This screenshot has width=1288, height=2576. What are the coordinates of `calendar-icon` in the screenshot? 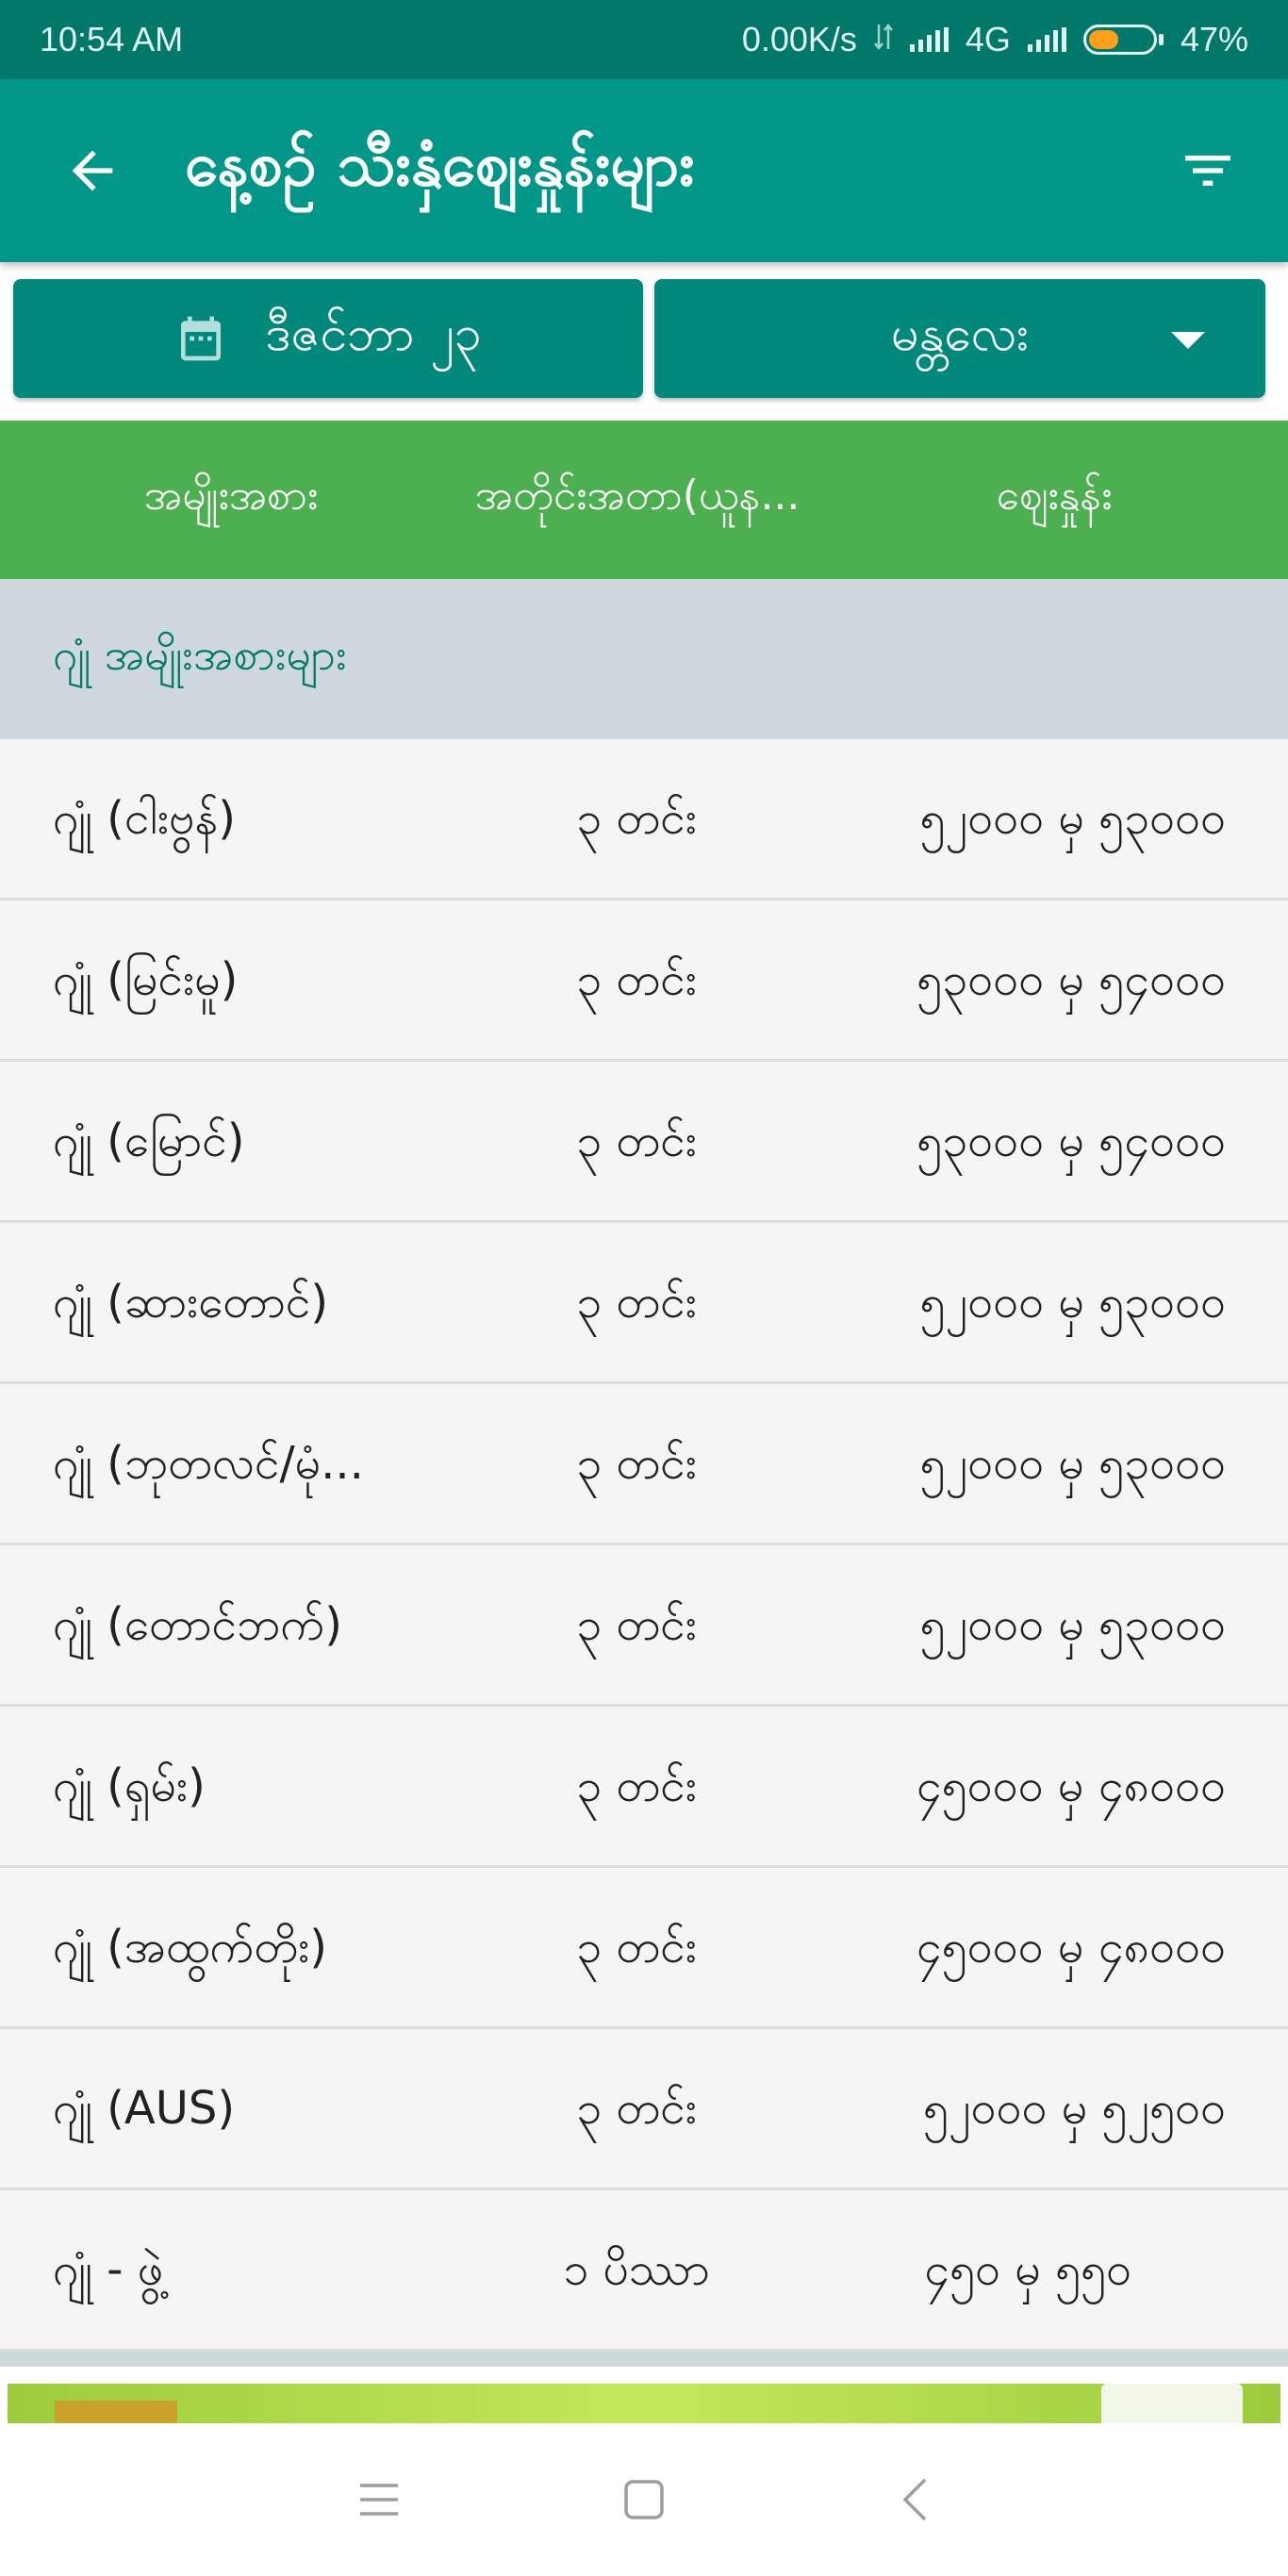 It's located at (201, 338).